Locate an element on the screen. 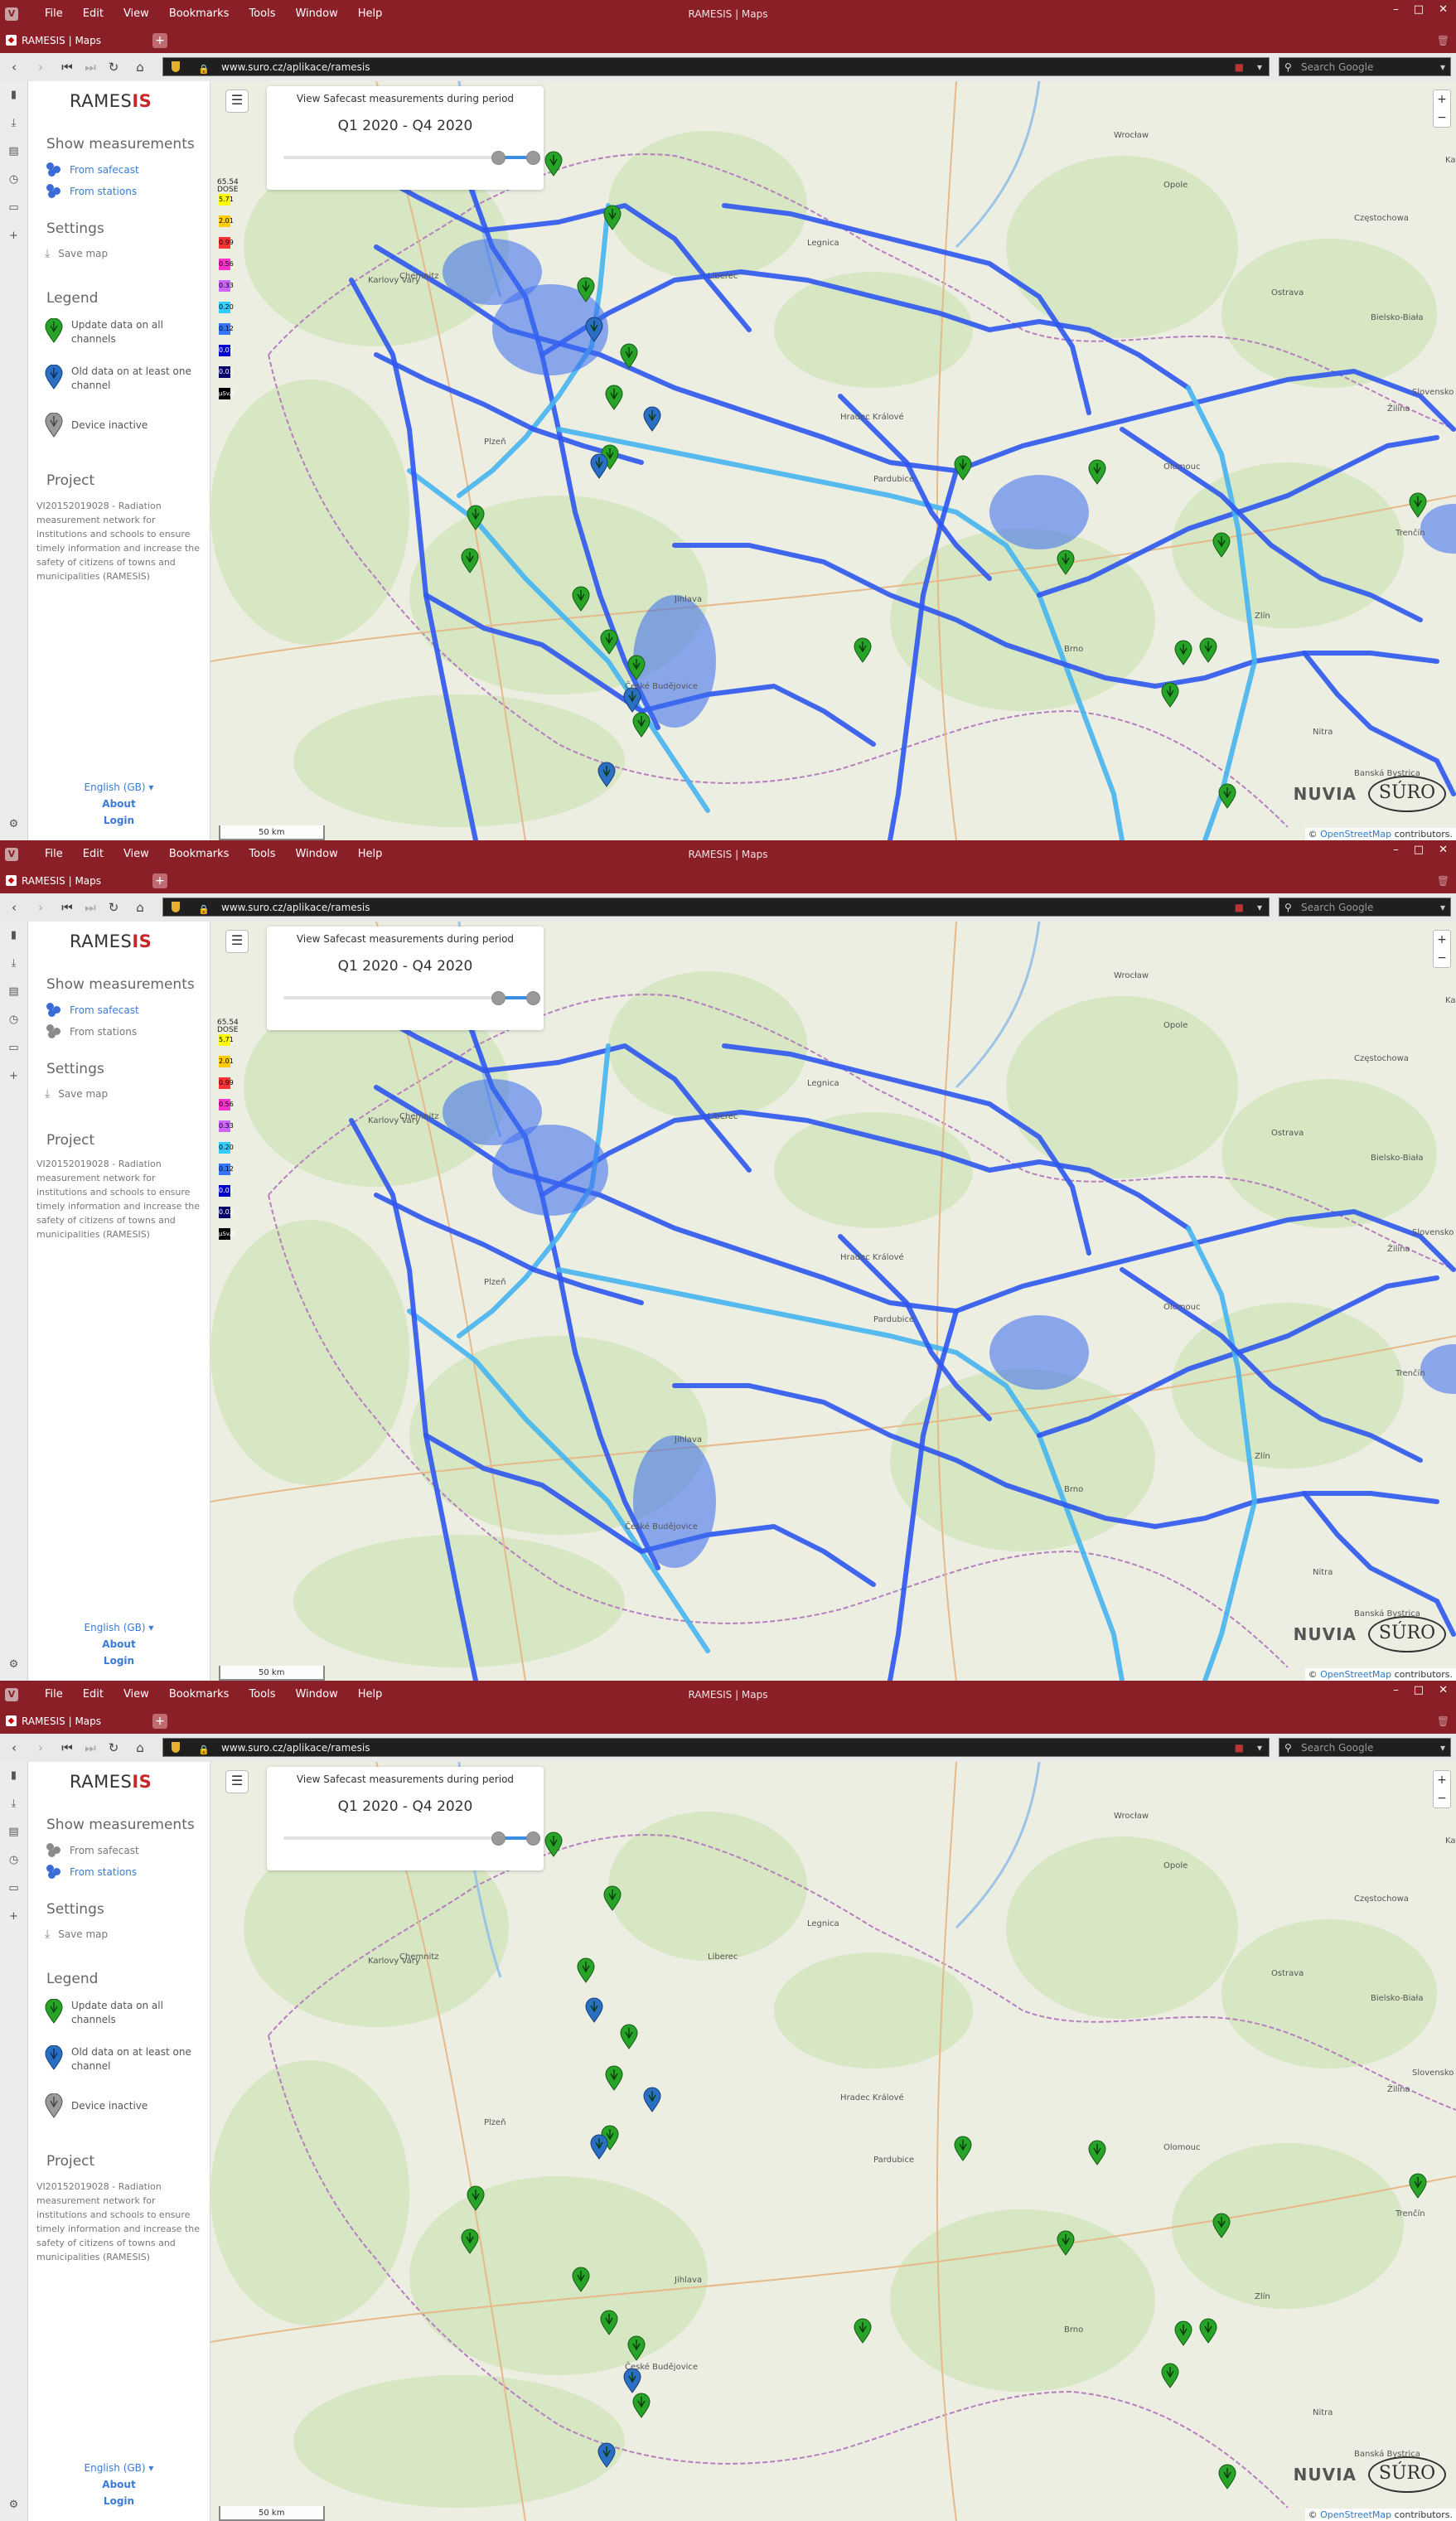  reload-icon: ↻ is located at coordinates (113, 1747).